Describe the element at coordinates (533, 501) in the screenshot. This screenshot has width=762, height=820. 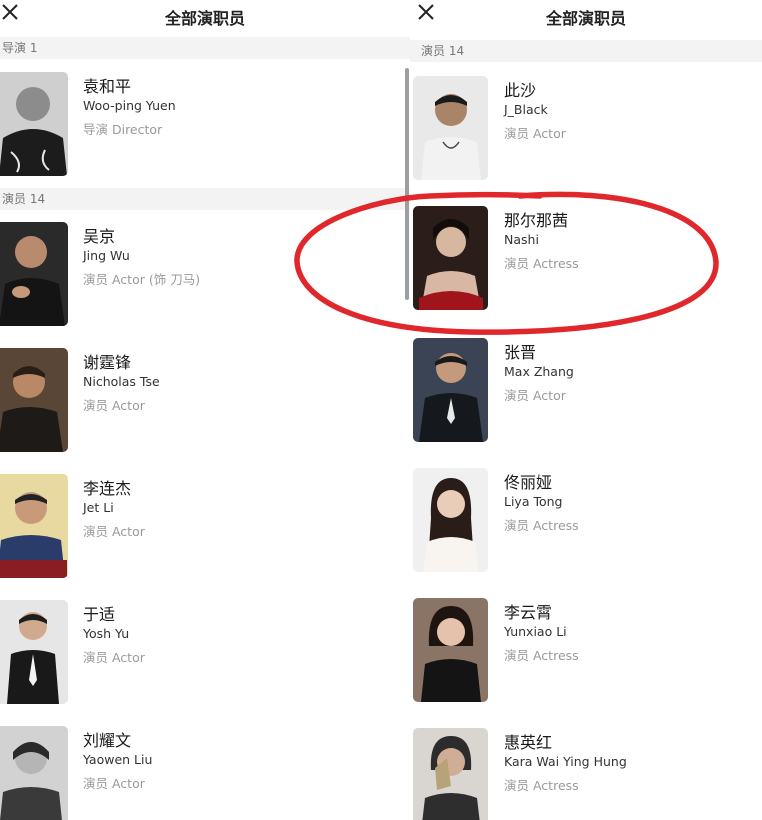
I see `person-english-name: Liya Tong` at that location.